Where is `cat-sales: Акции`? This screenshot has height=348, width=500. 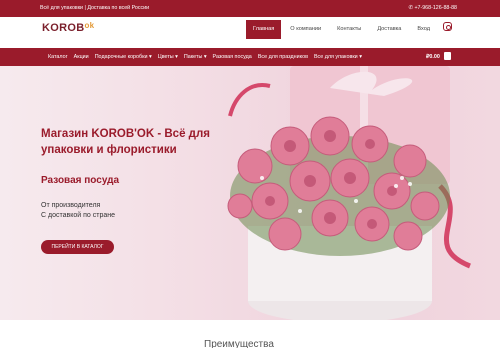 cat-sales: Акции is located at coordinates (81, 57).